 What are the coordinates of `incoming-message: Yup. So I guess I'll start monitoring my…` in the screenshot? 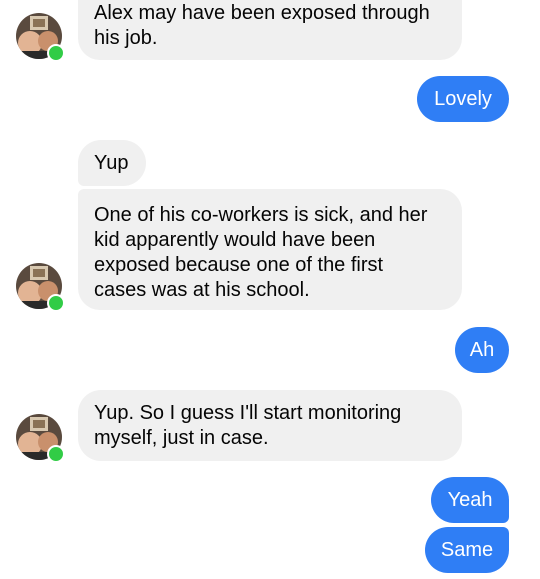 It's located at (270, 425).